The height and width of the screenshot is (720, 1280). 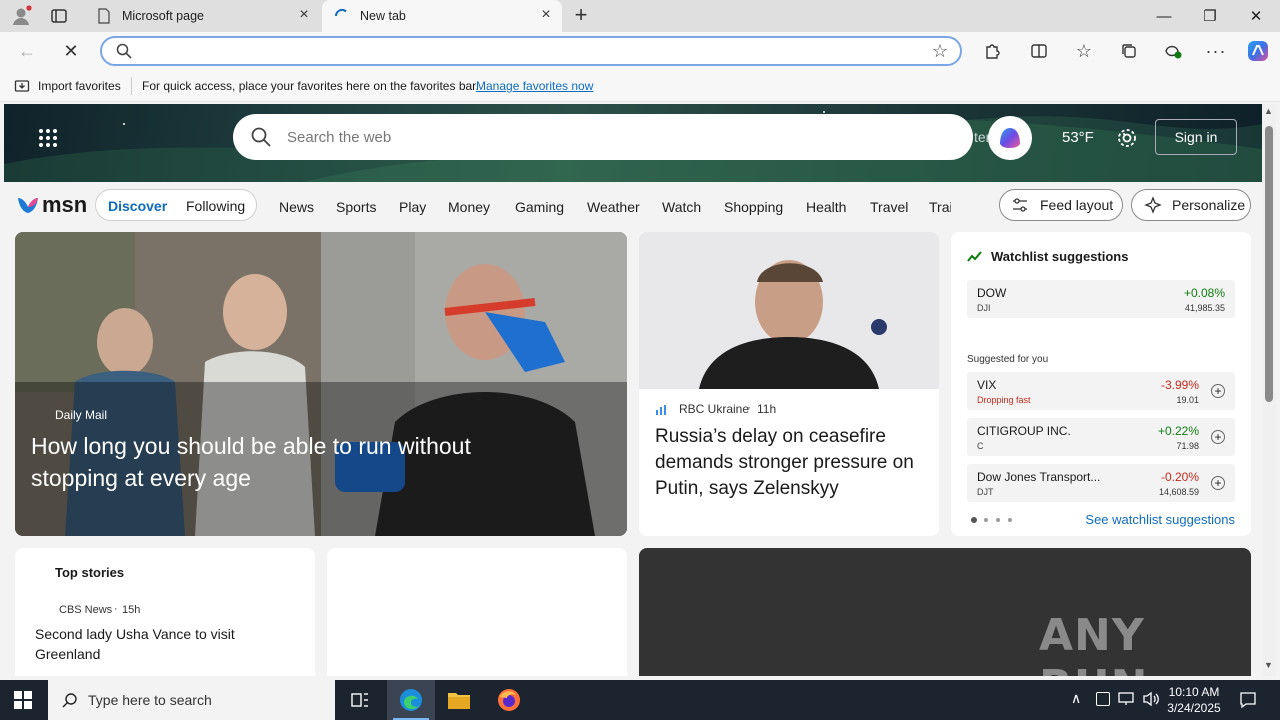 I want to click on taskbar-search-box: Type here to search, so click(x=191, y=700).